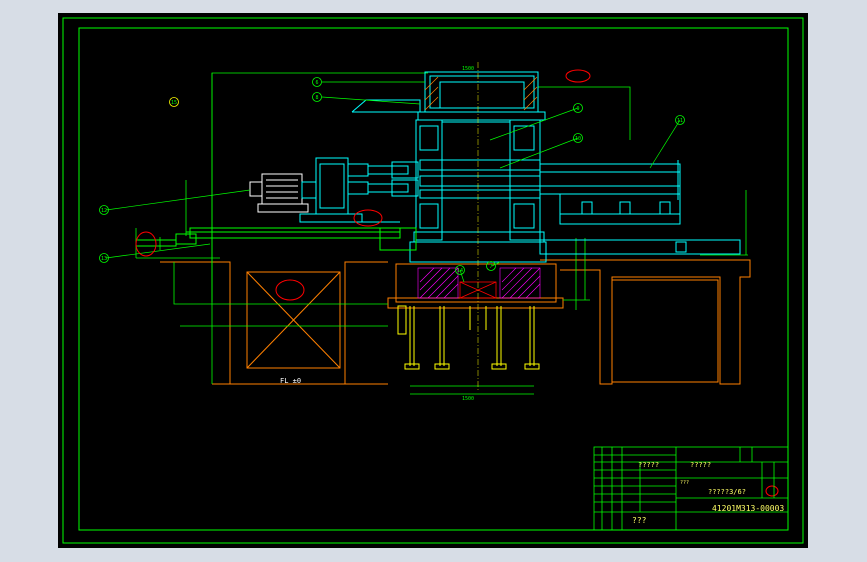 This screenshot has height=562, width=867. Describe the element at coordinates (727, 492) in the screenshot. I see `scale-text: ?????3/6?` at that location.